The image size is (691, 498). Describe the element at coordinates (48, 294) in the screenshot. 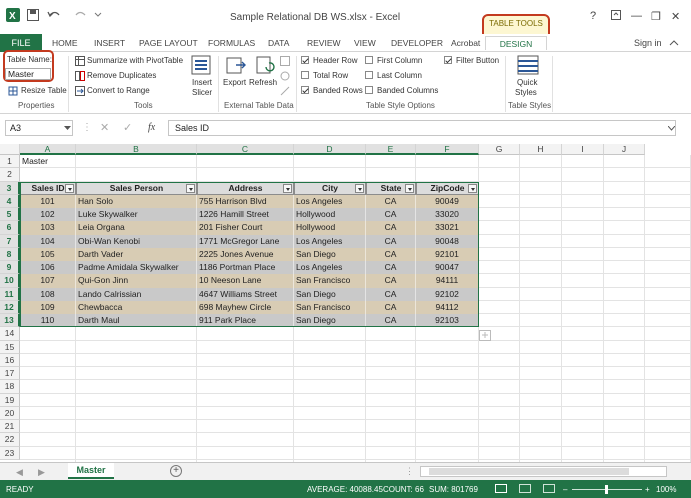

I see `table-cell: 108` at that location.